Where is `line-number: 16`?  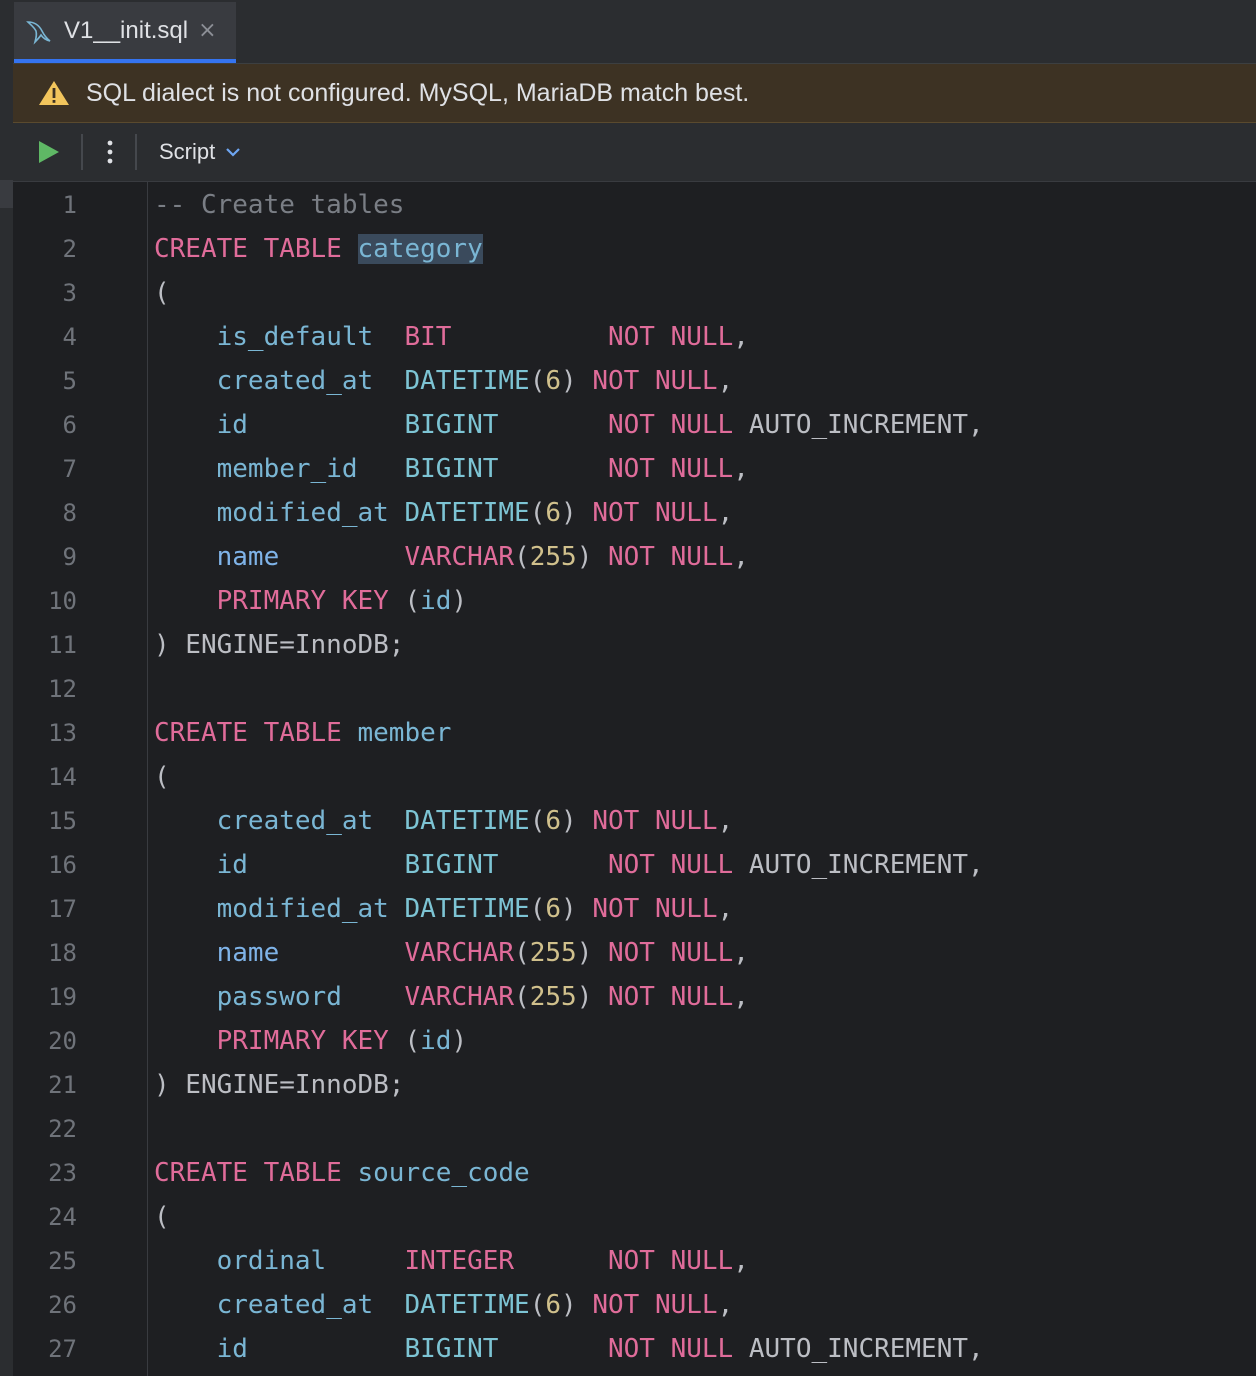
line-number: 16 is located at coordinates (62, 865).